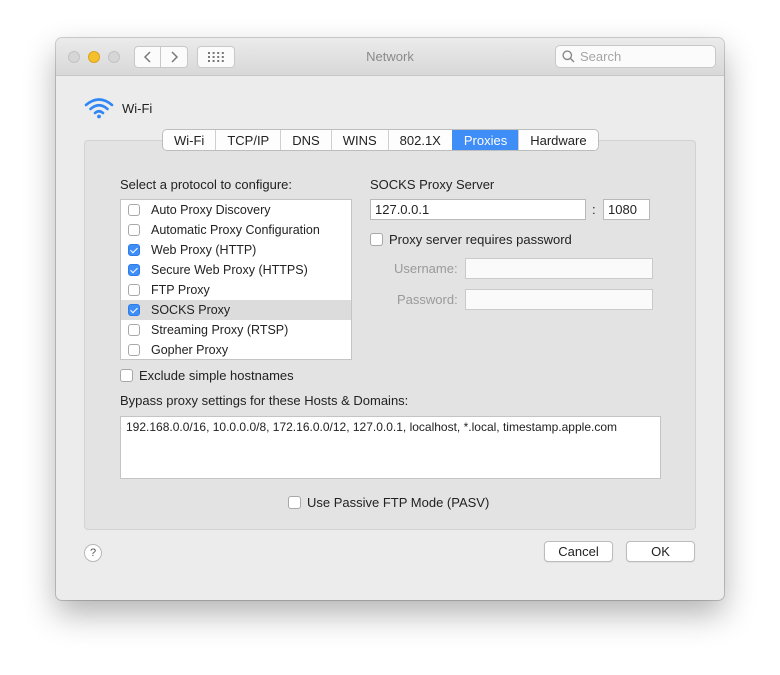  What do you see at coordinates (426, 268) in the screenshot?
I see `username-label: Username:` at bounding box center [426, 268].